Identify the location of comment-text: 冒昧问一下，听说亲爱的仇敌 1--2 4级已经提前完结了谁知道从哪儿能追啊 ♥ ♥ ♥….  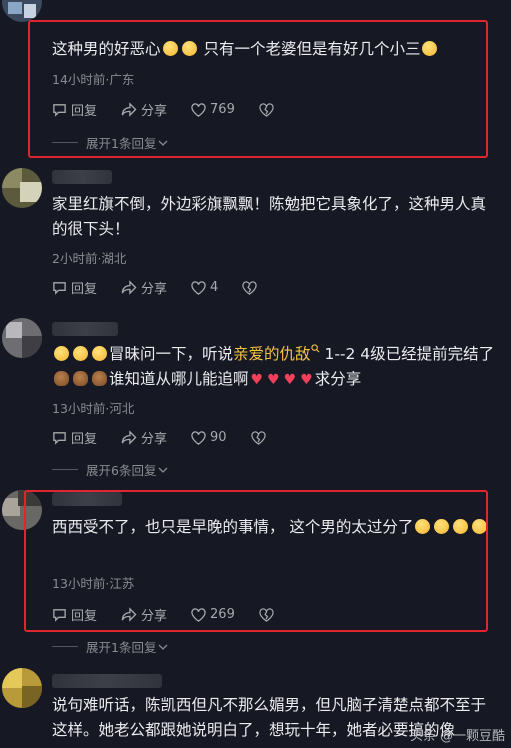
(276, 367).